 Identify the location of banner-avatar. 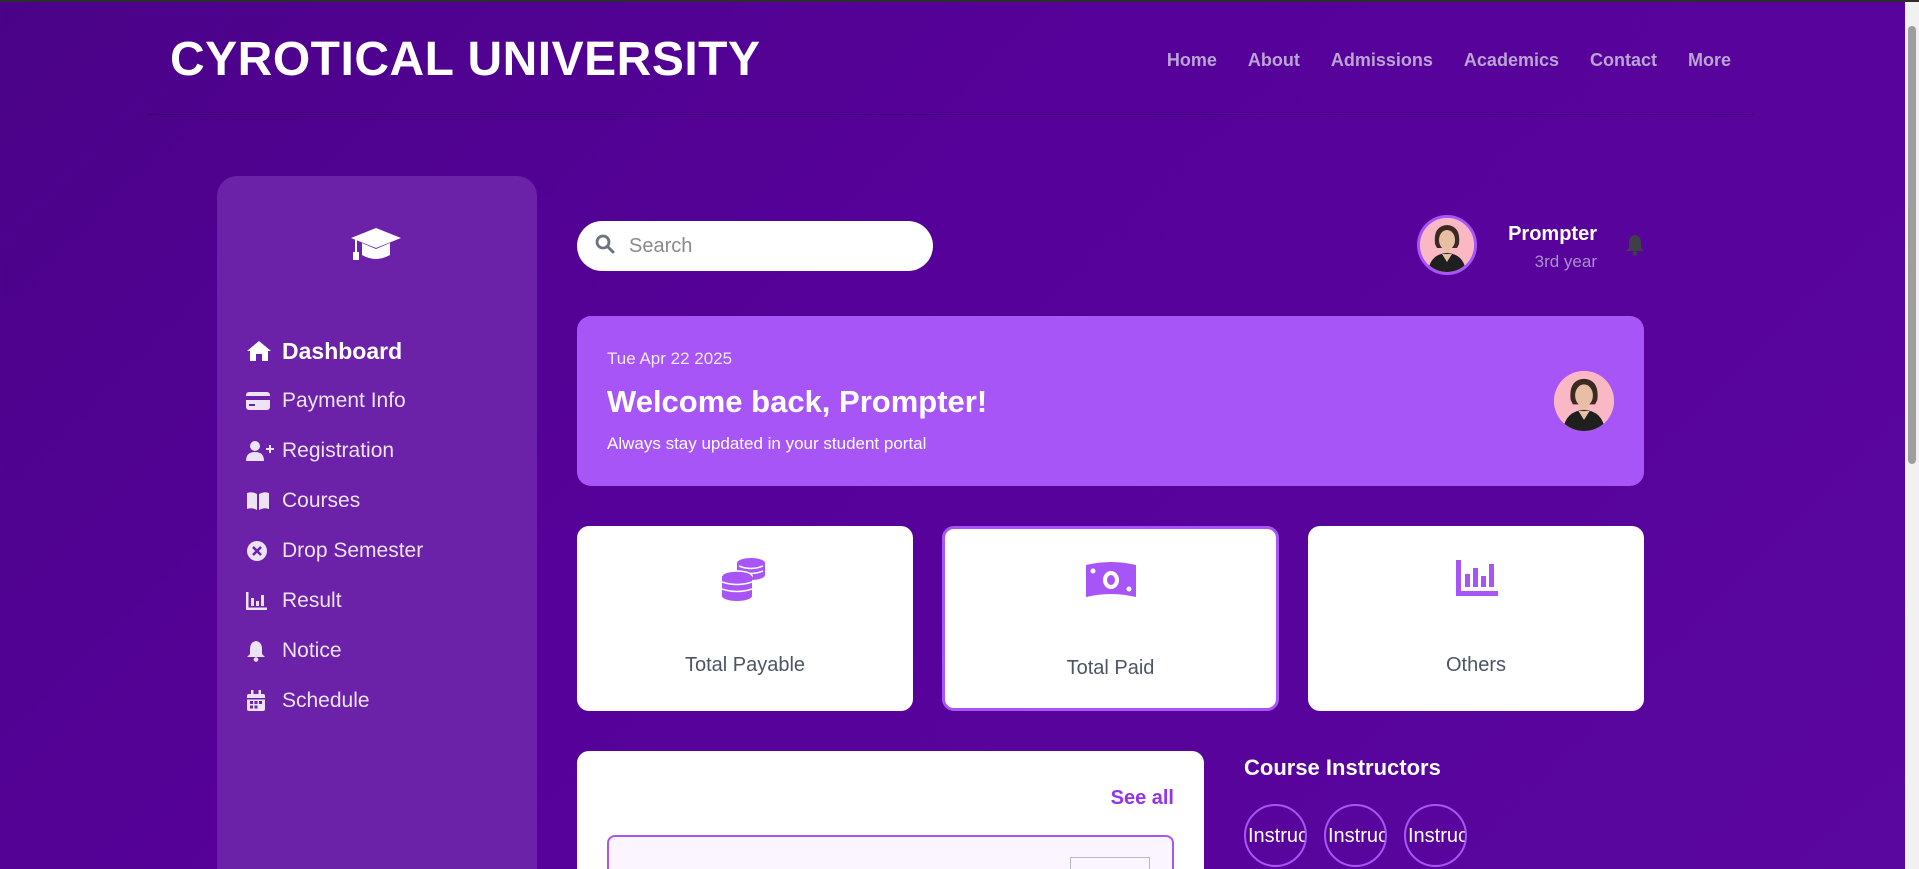
(1584, 401).